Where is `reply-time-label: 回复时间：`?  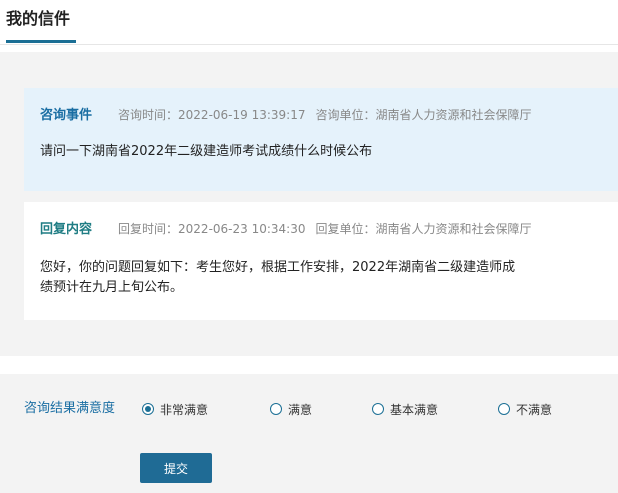
reply-time-label: 回复时间： is located at coordinates (148, 229).